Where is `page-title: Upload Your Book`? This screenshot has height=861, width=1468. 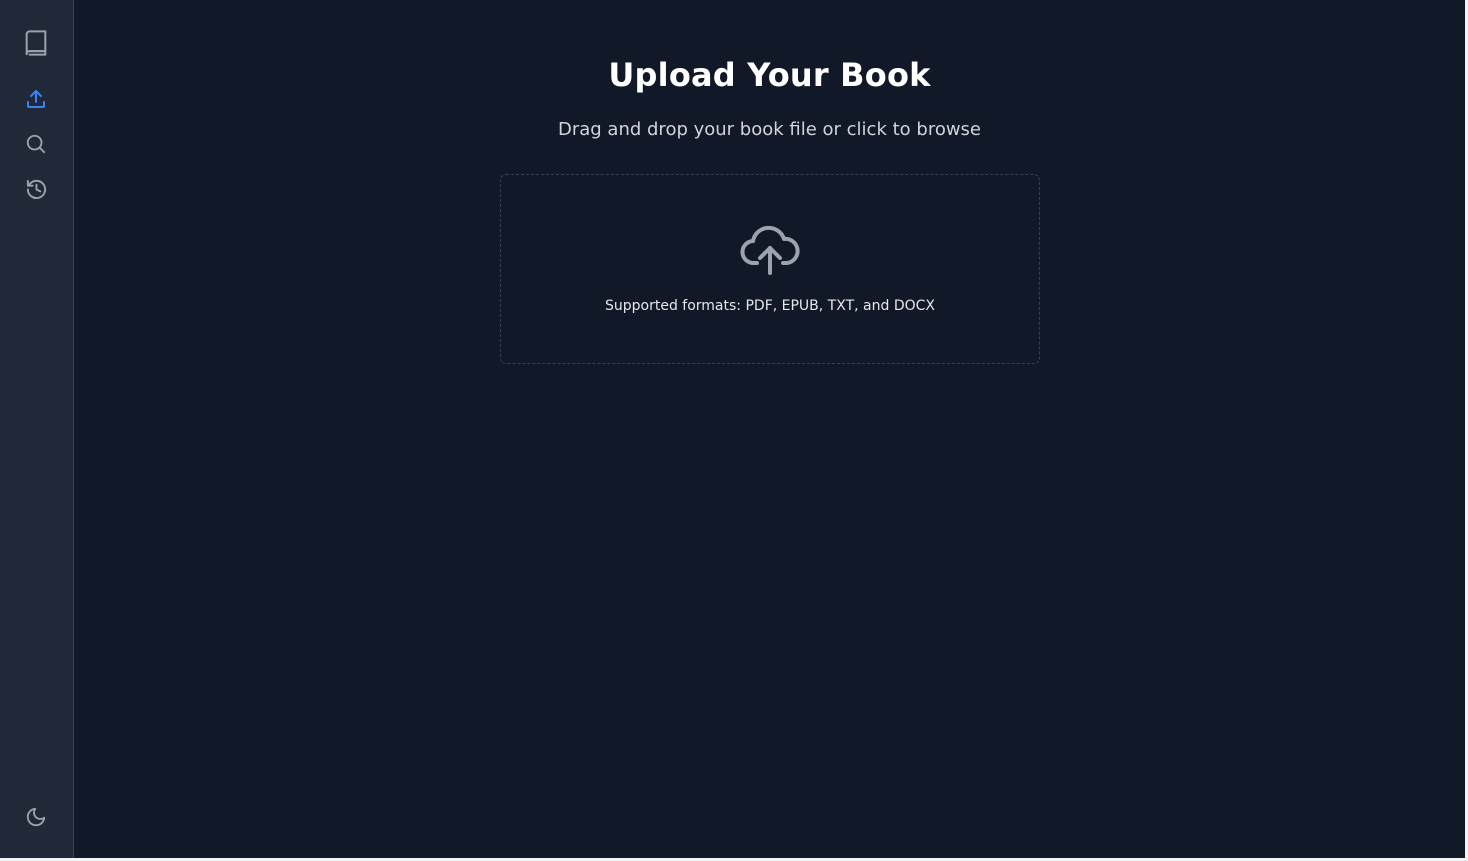 page-title: Upload Your Book is located at coordinates (769, 75).